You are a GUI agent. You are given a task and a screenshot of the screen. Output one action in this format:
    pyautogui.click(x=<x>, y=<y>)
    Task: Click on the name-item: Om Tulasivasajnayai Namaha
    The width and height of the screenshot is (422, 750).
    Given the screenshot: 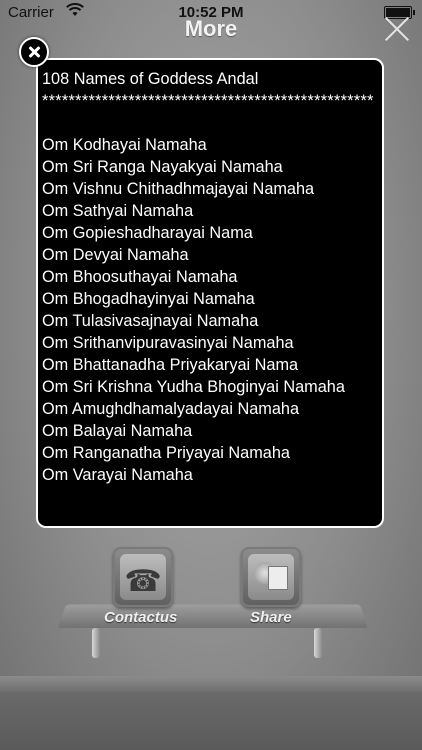 What is the action you would take?
    pyautogui.click(x=150, y=321)
    